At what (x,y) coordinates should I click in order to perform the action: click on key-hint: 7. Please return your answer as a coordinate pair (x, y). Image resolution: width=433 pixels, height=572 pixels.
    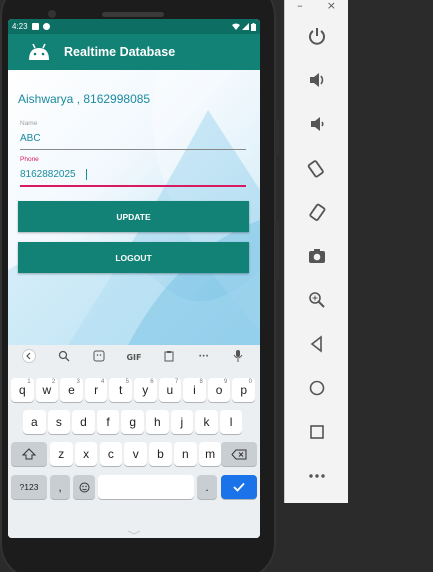
    Looking at the image, I should click on (176, 382).